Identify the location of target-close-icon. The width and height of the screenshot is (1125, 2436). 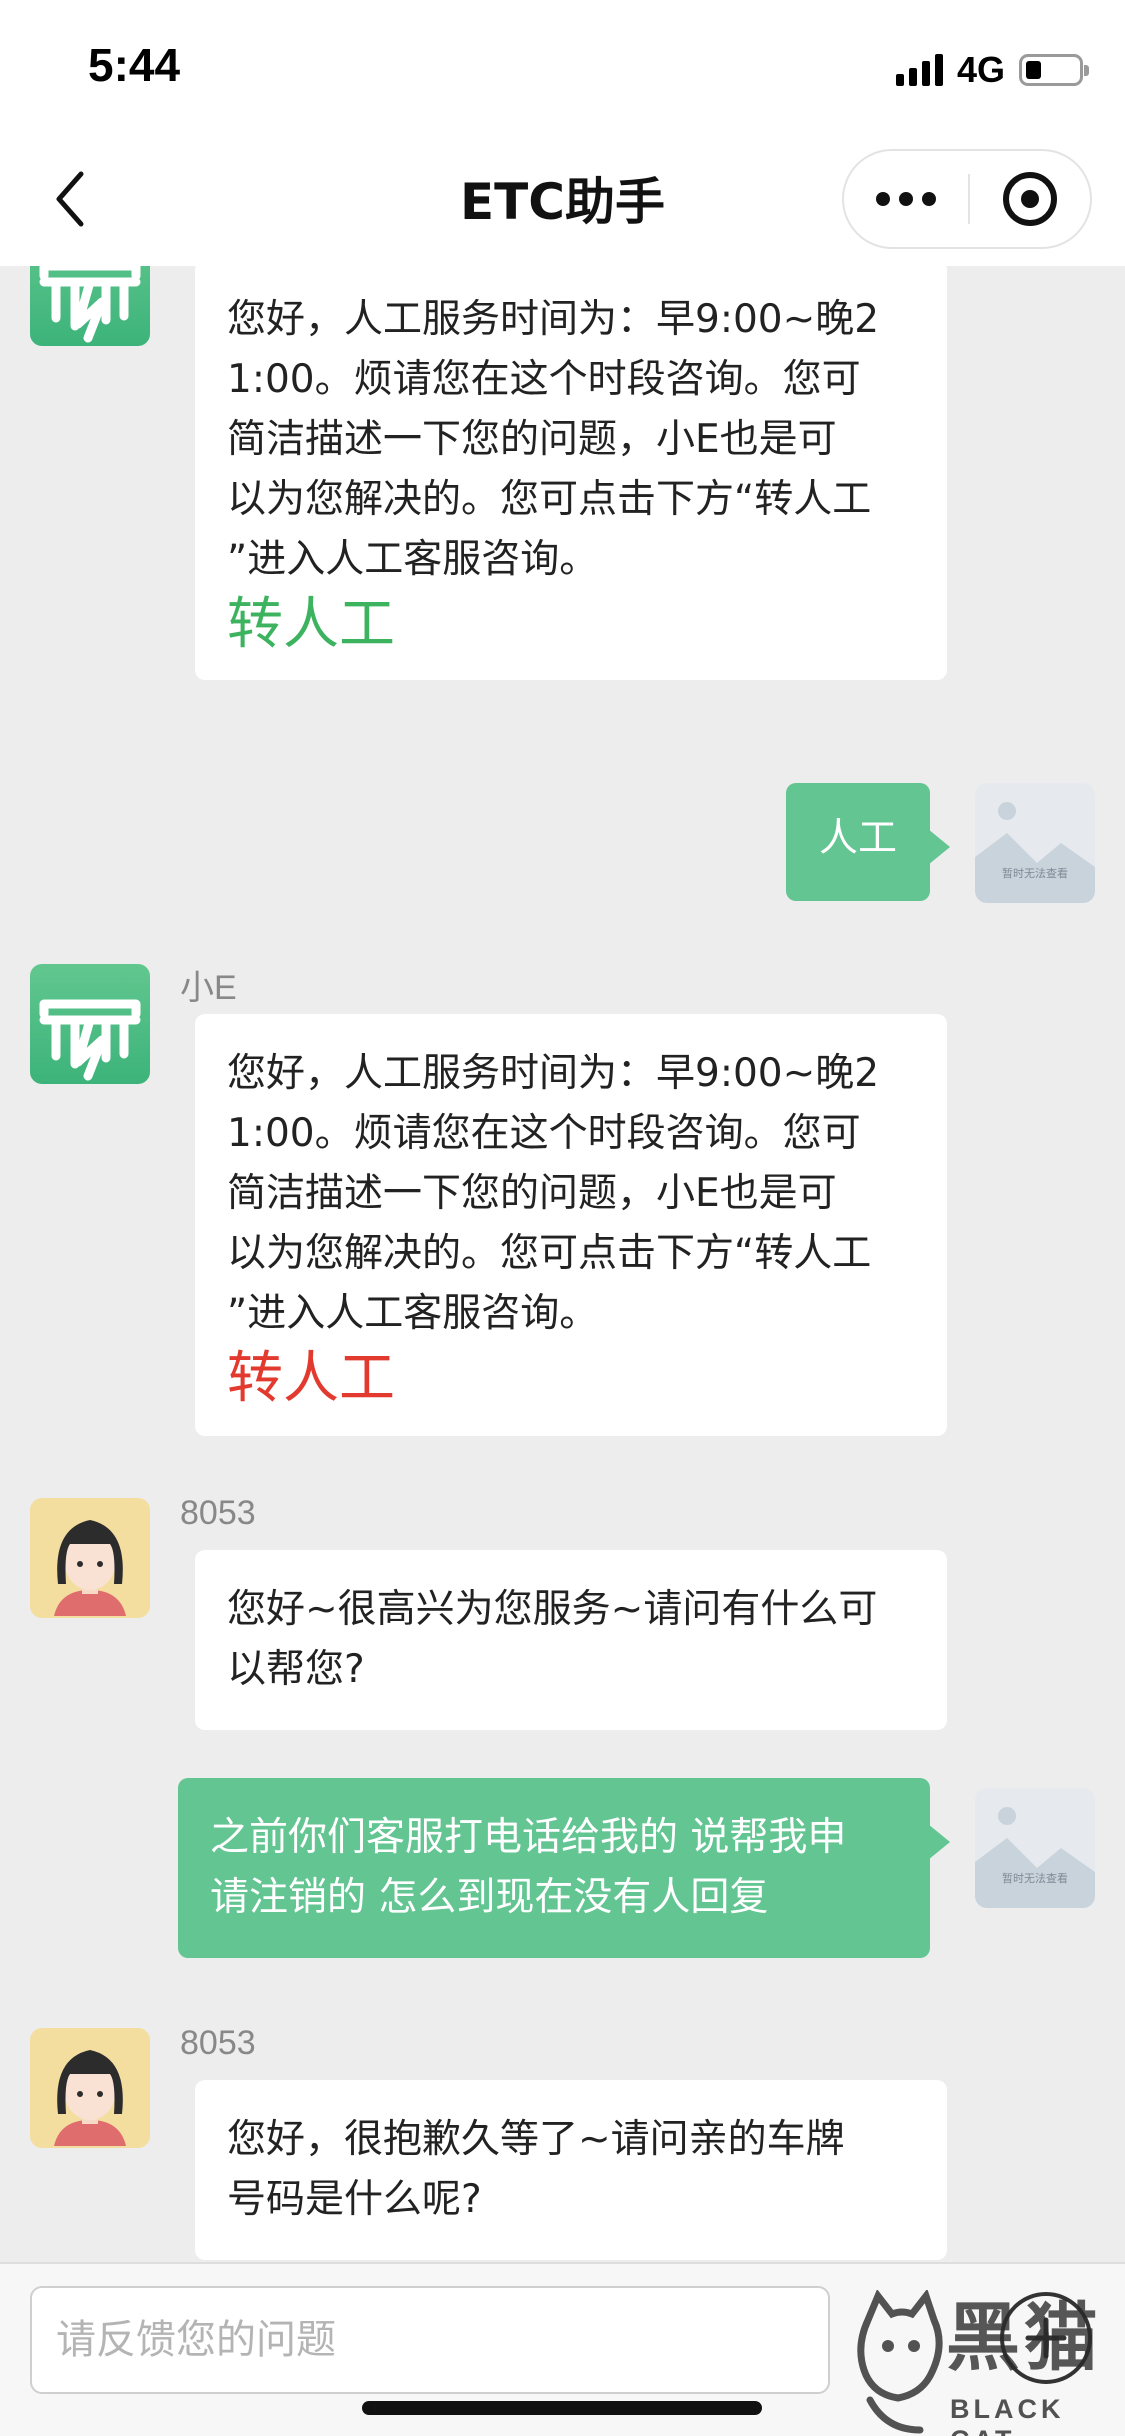
(1030, 199).